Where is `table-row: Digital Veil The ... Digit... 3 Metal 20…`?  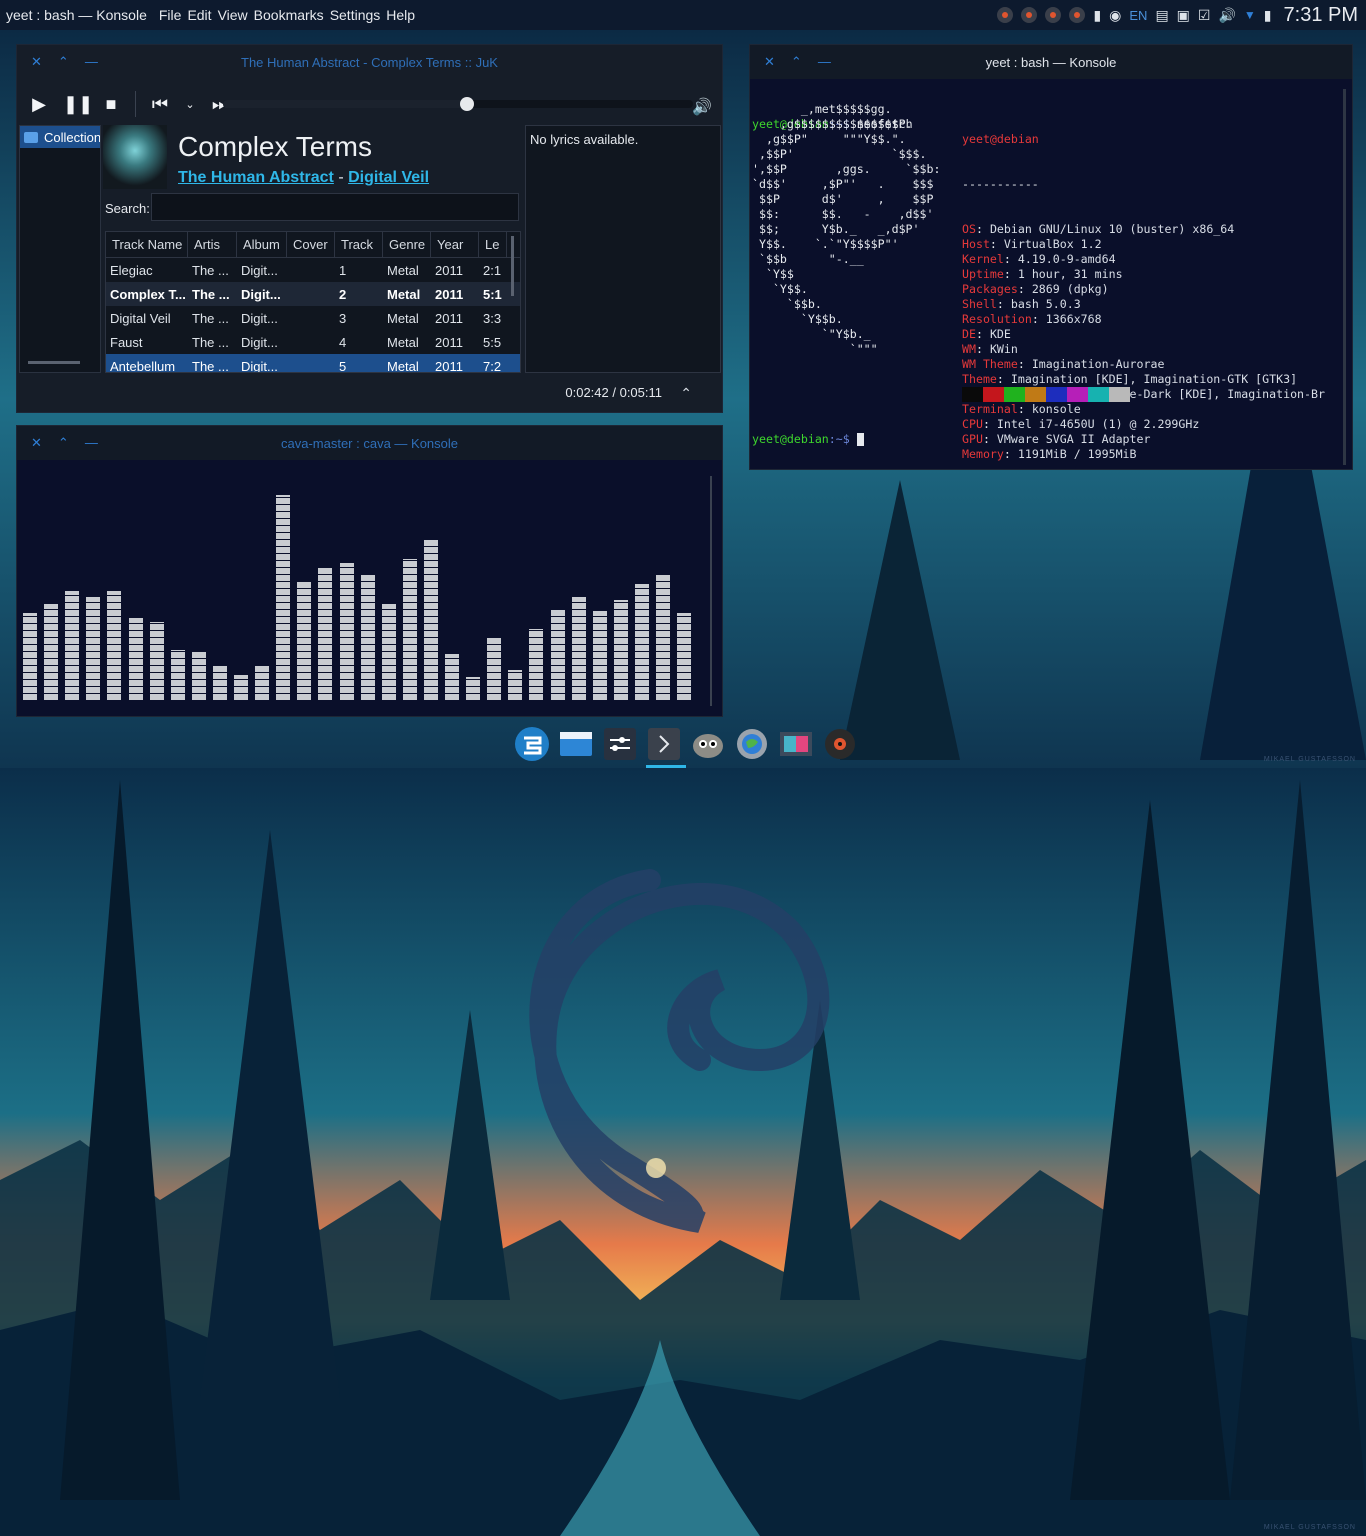
table-row: Digital Veil The ... Digit... 3 Metal 20… is located at coordinates (313, 318).